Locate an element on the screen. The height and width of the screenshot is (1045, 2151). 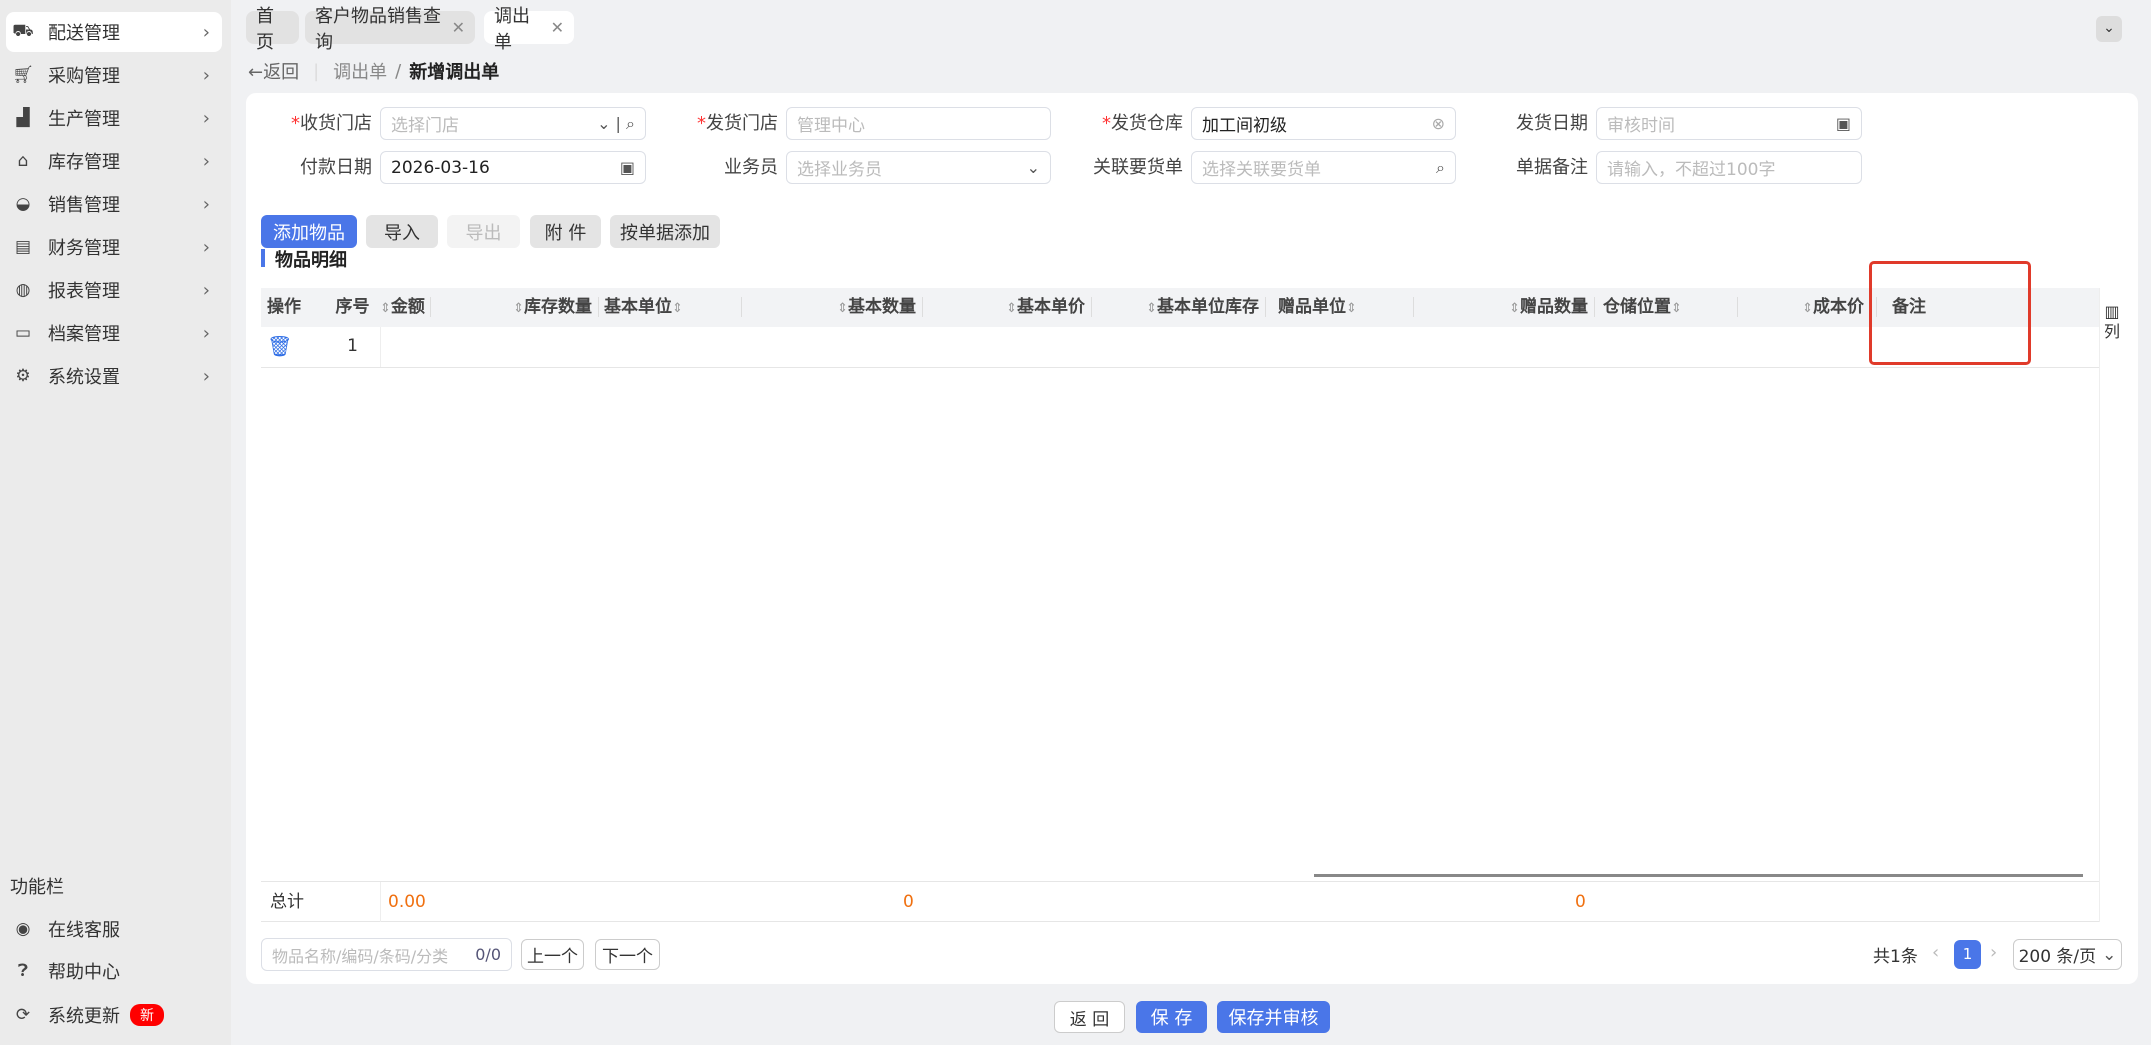
next-match-button: 下一个 is located at coordinates (627, 954).